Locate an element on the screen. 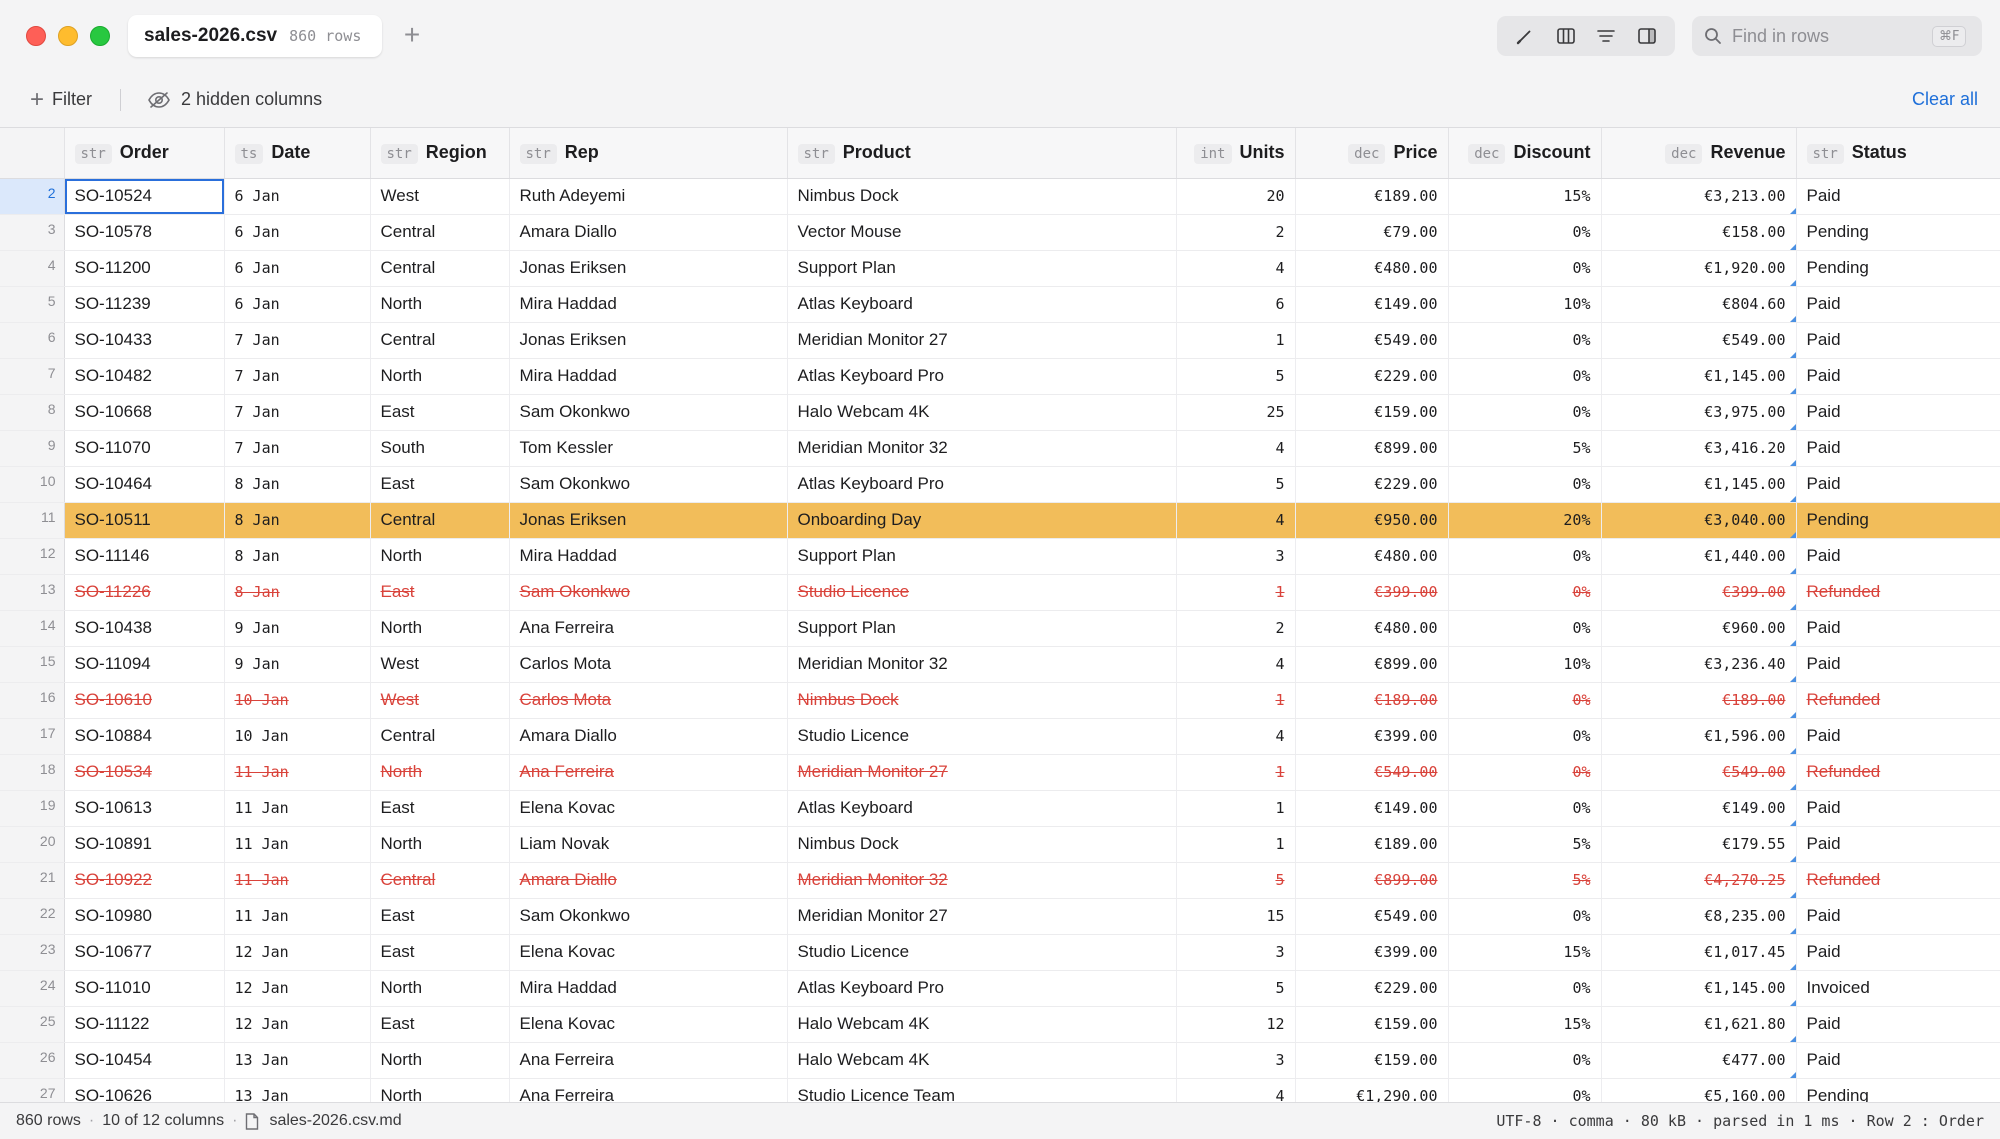 This screenshot has height=1139, width=2000. cell-product: Nimbus Dock is located at coordinates (982, 196).